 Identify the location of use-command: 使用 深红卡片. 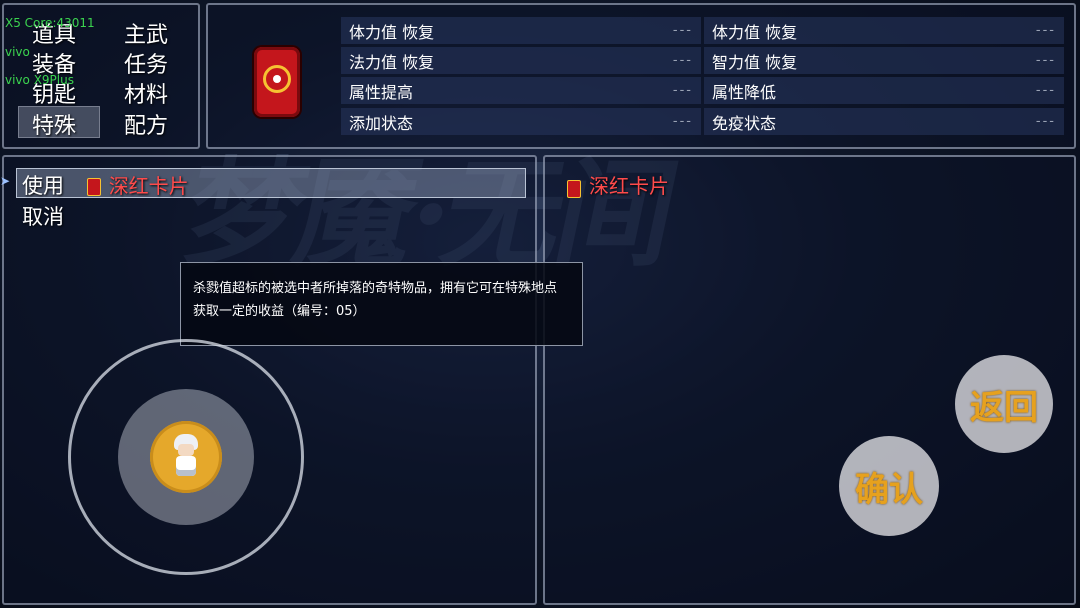
(105, 185).